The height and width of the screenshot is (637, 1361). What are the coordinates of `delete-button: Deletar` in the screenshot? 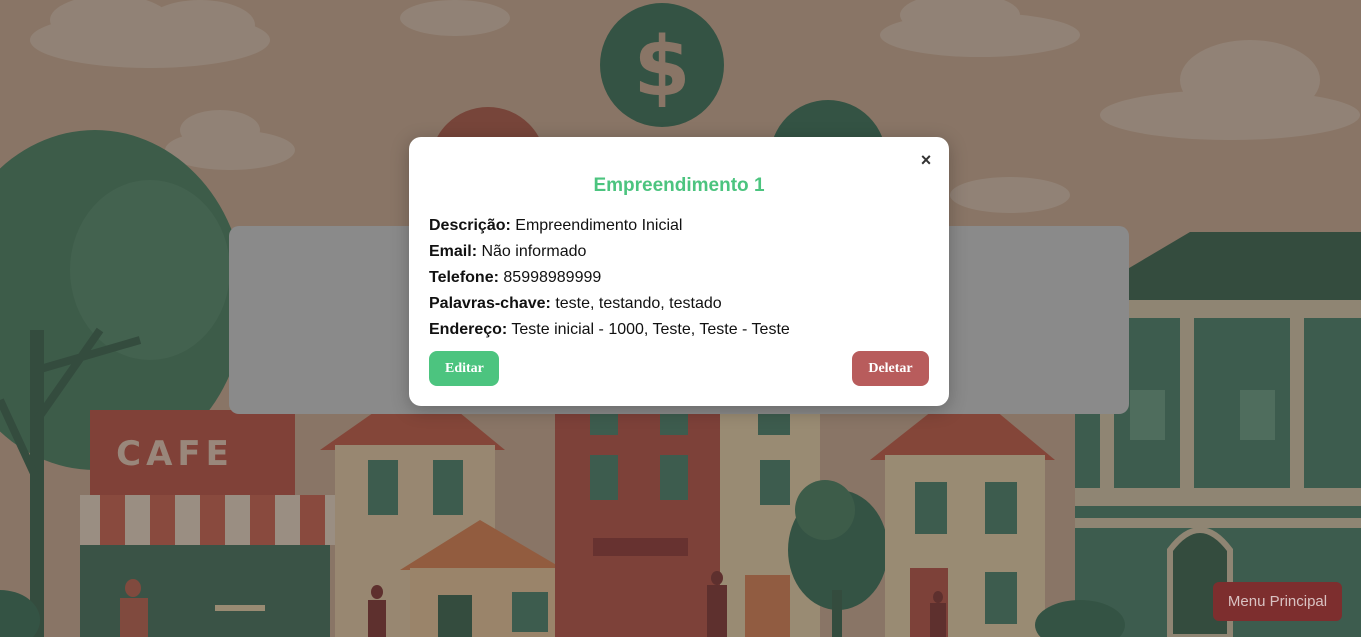 It's located at (890, 368).